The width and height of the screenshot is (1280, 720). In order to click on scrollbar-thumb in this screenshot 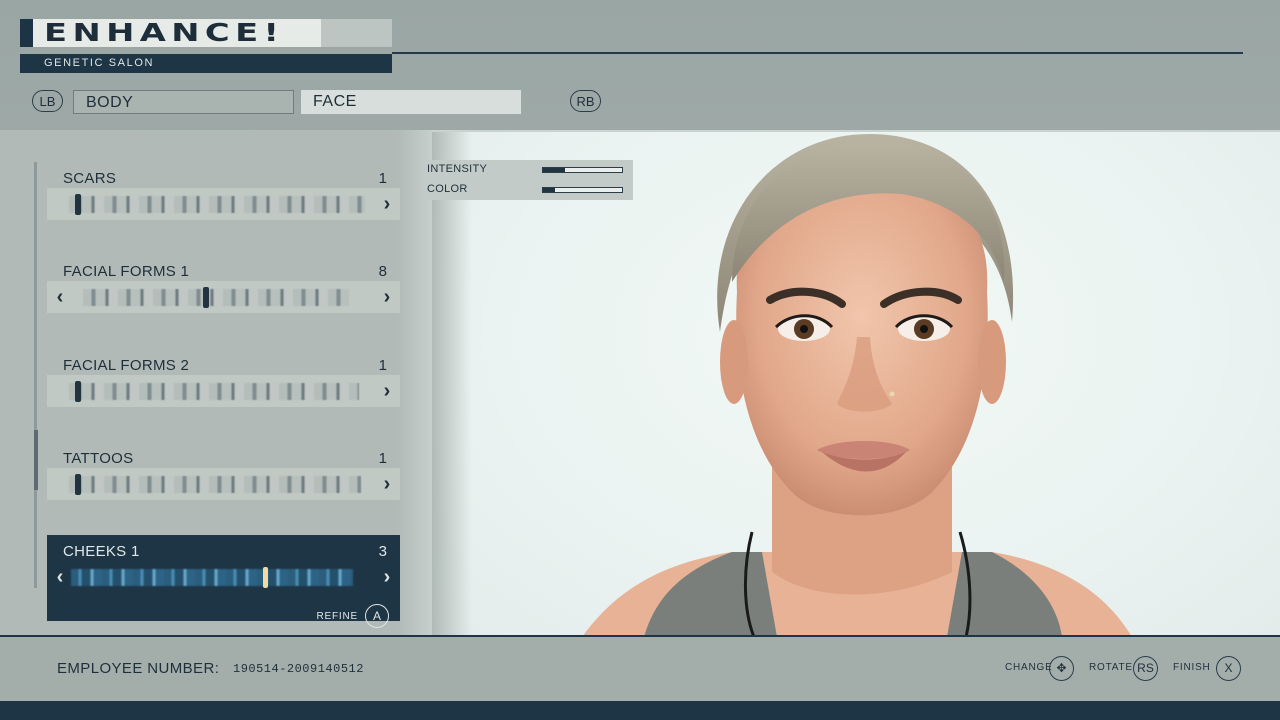, I will do `click(36, 460)`.